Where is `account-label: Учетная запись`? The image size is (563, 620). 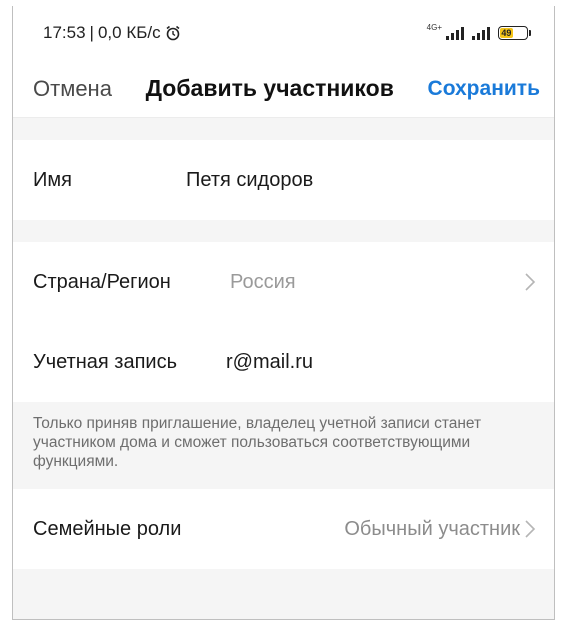 account-label: Учетная запись is located at coordinates (105, 361).